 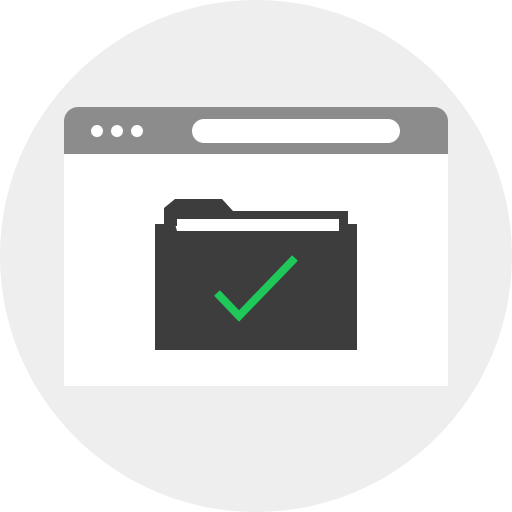 I want to click on address-bar, so click(x=296, y=131).